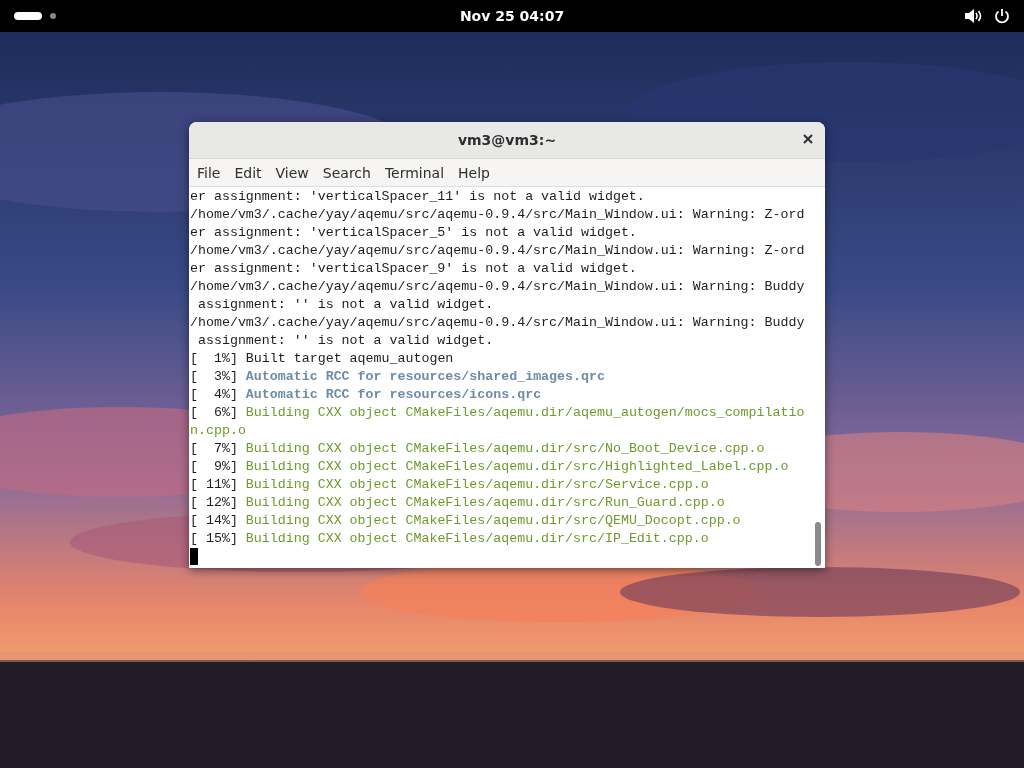 This screenshot has height=768, width=1024. I want to click on menu-item: Search, so click(346, 172).